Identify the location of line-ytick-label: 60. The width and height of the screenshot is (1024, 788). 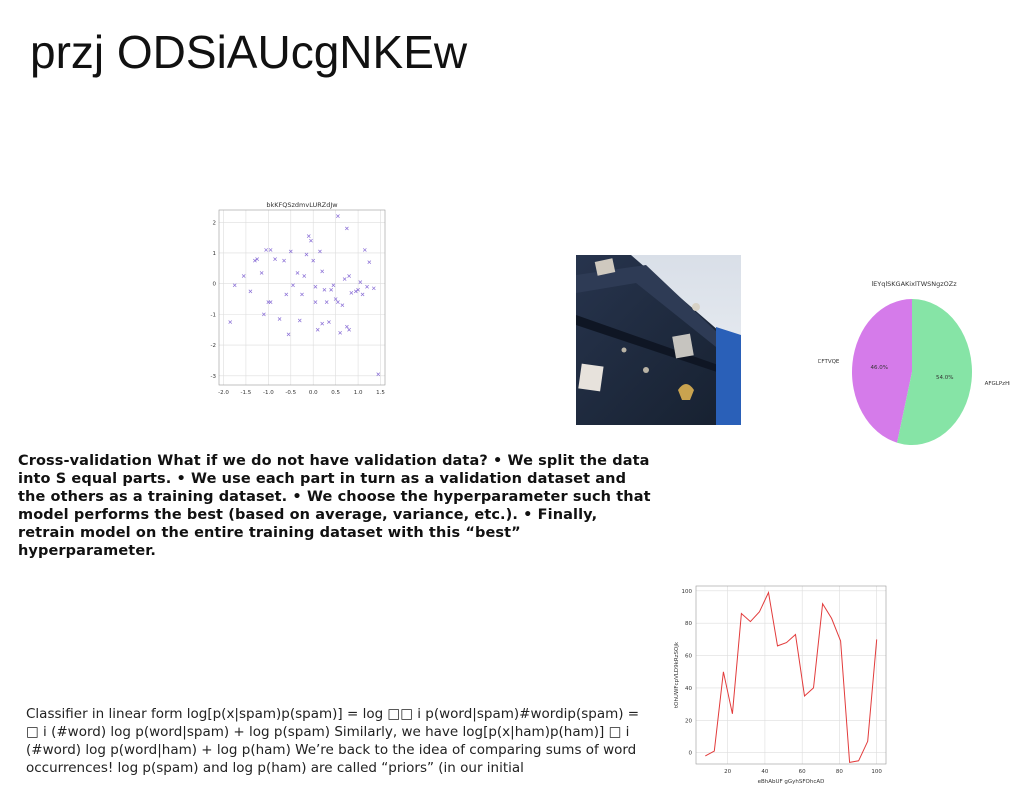
(688, 657).